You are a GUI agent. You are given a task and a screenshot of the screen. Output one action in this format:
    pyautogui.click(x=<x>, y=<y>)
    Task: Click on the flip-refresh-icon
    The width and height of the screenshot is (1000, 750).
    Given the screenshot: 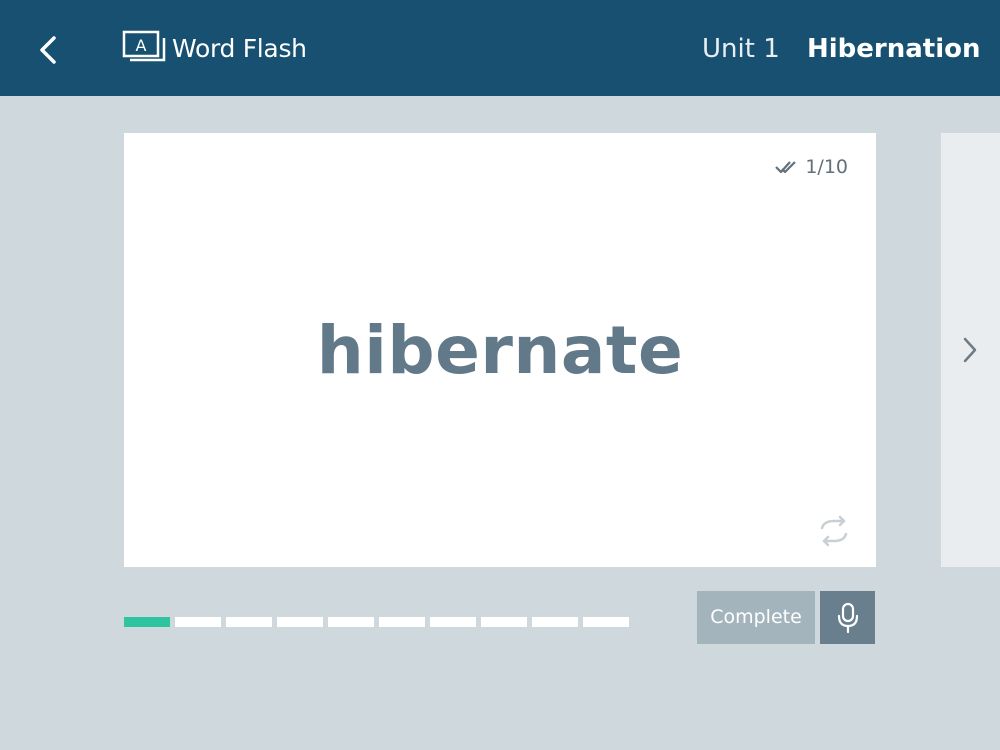 What is the action you would take?
    pyautogui.click(x=834, y=531)
    